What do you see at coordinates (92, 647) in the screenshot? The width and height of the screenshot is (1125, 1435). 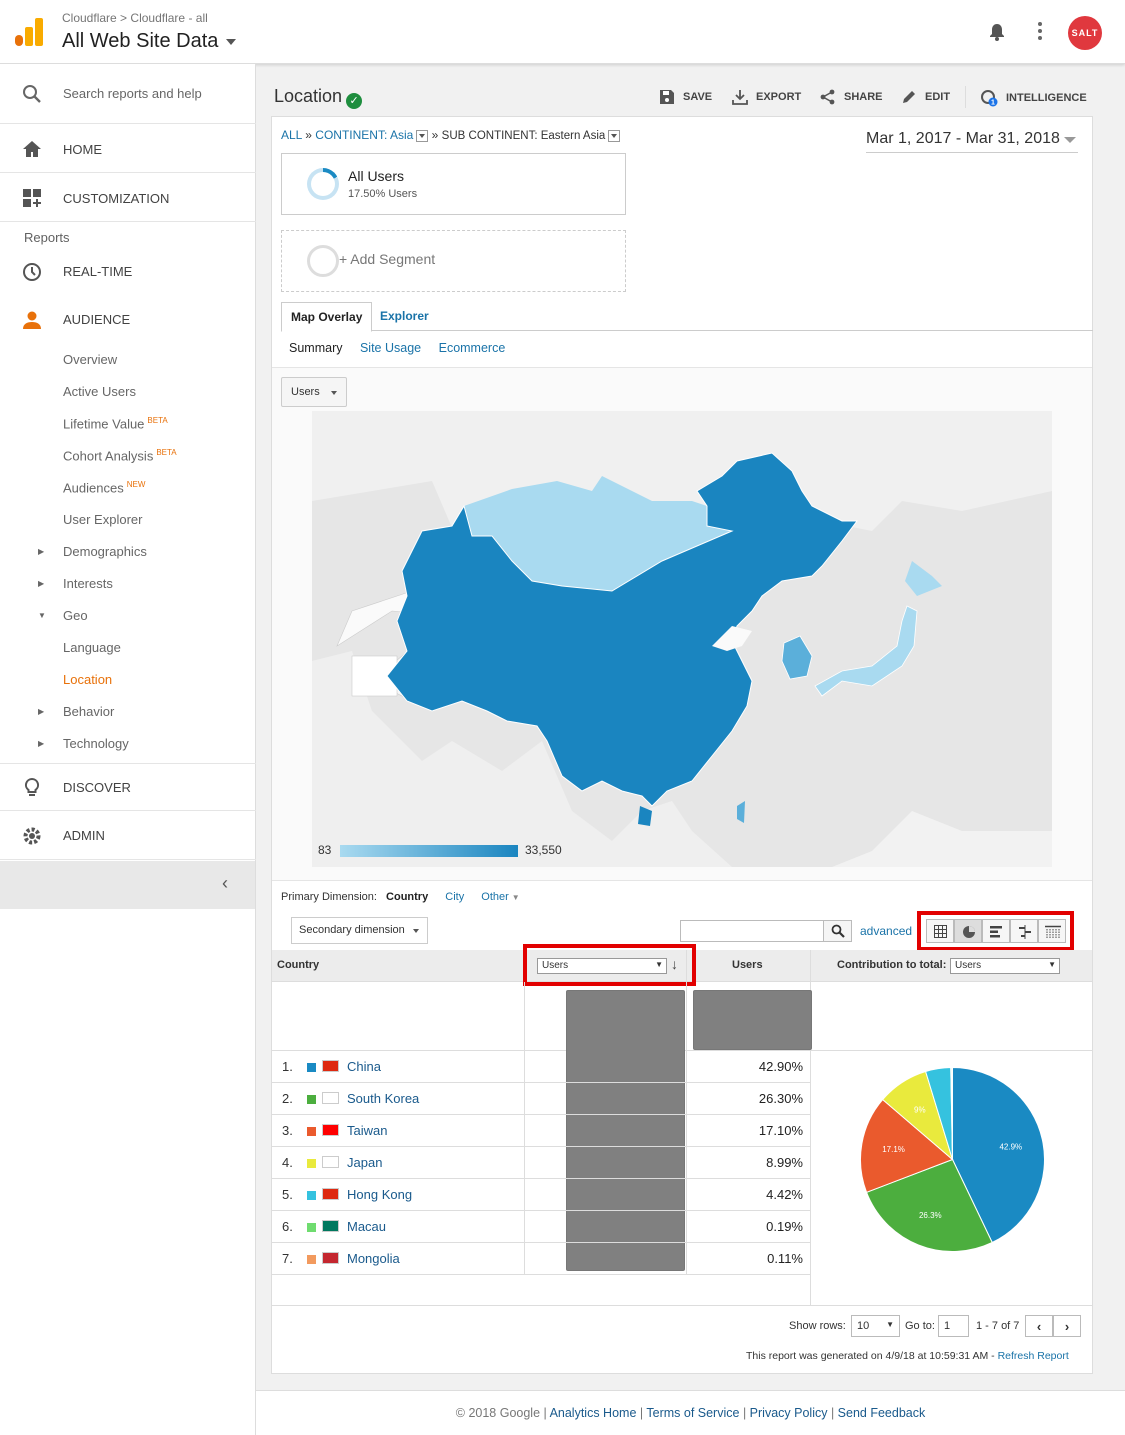 I see `nav-language: Language` at bounding box center [92, 647].